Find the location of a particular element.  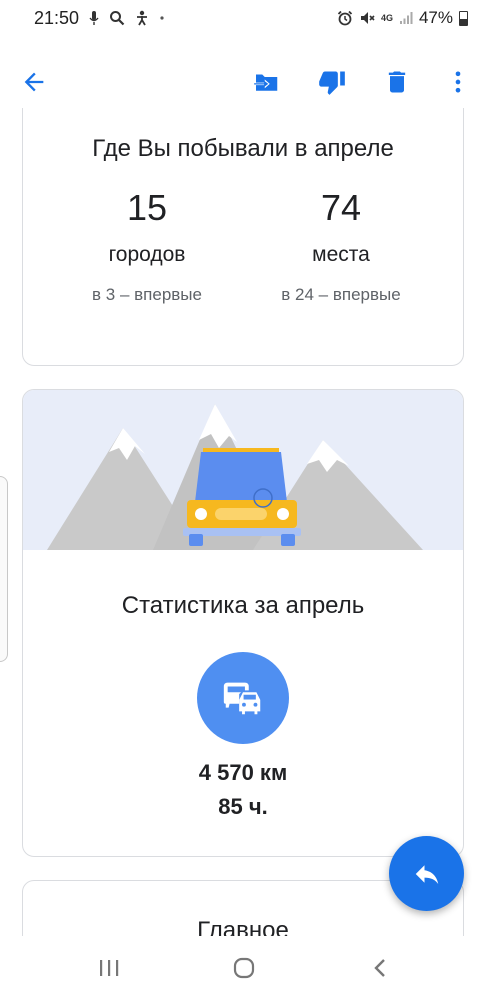

places-stat: 74 места в 24 – впервые is located at coordinates (341, 246).